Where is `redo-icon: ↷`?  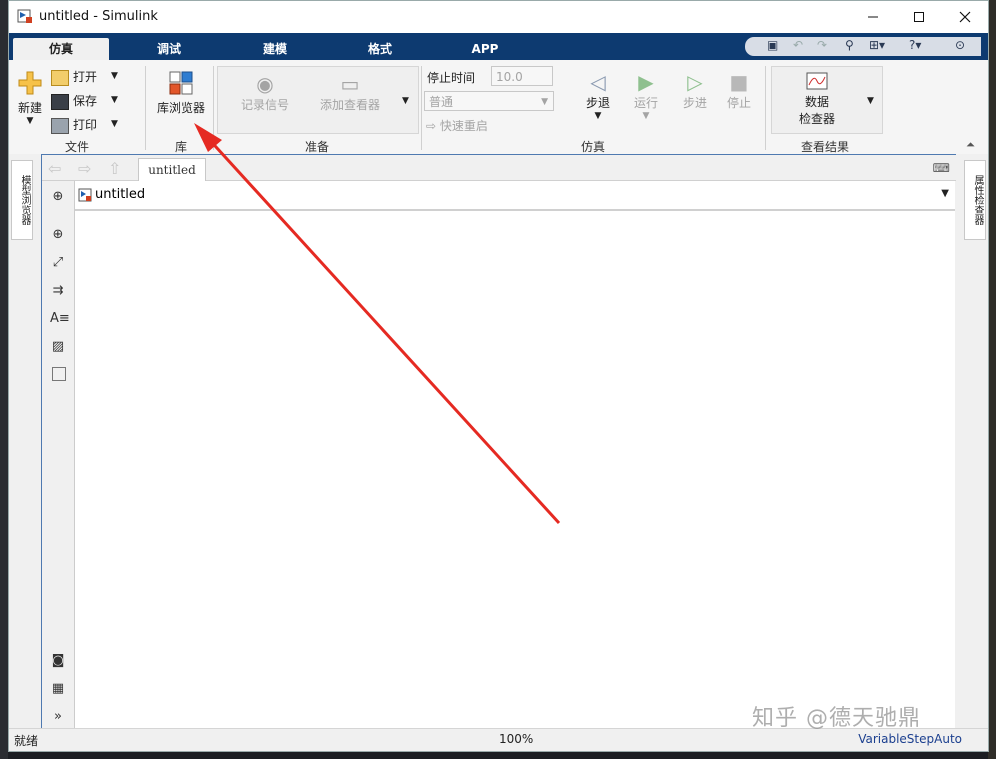 redo-icon: ↷ is located at coordinates (822, 45).